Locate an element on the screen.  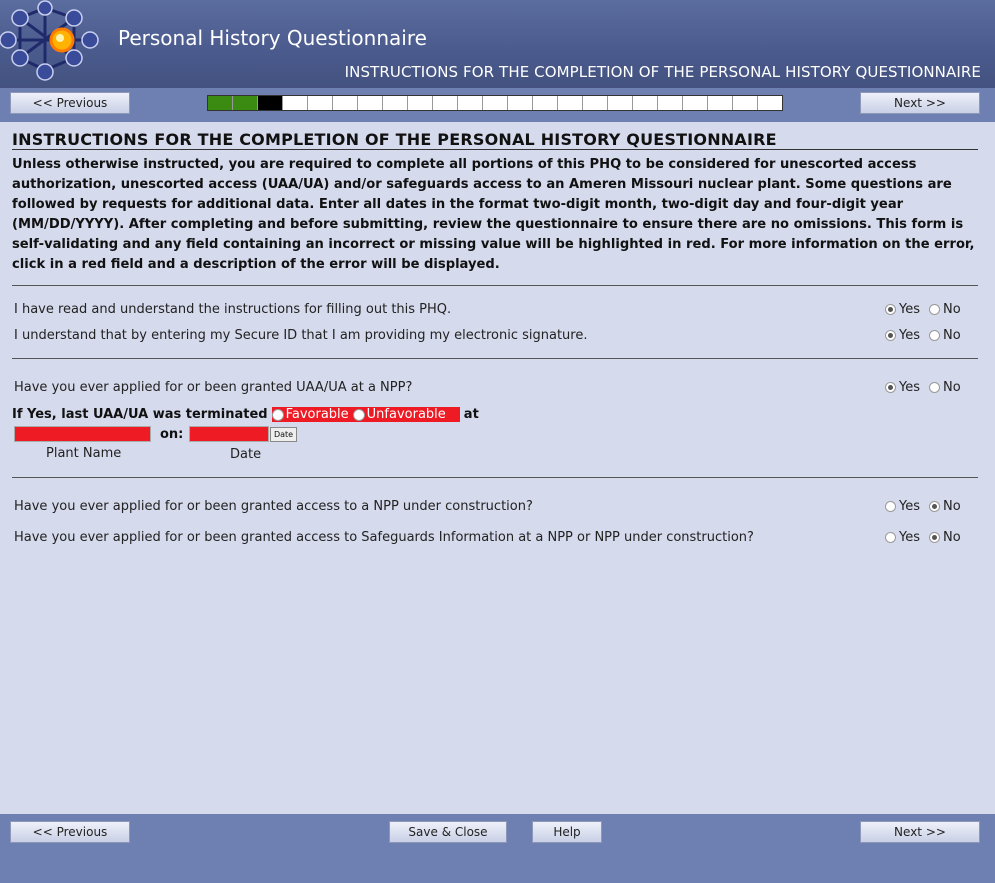
unfavorable-option: Unfavorable is located at coordinates (399, 414).